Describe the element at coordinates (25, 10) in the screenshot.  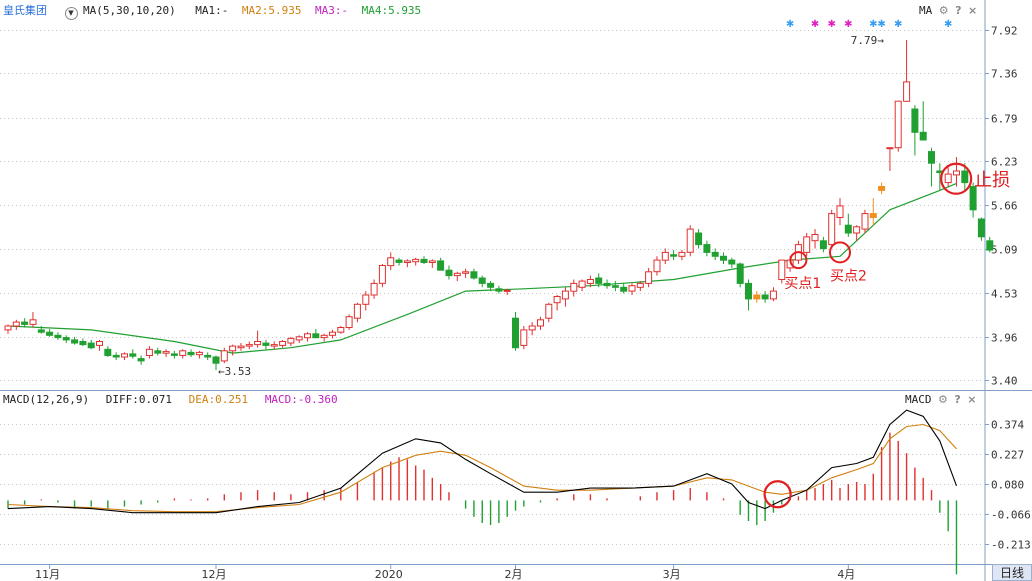
I see `stock-name: 皇氏集团` at that location.